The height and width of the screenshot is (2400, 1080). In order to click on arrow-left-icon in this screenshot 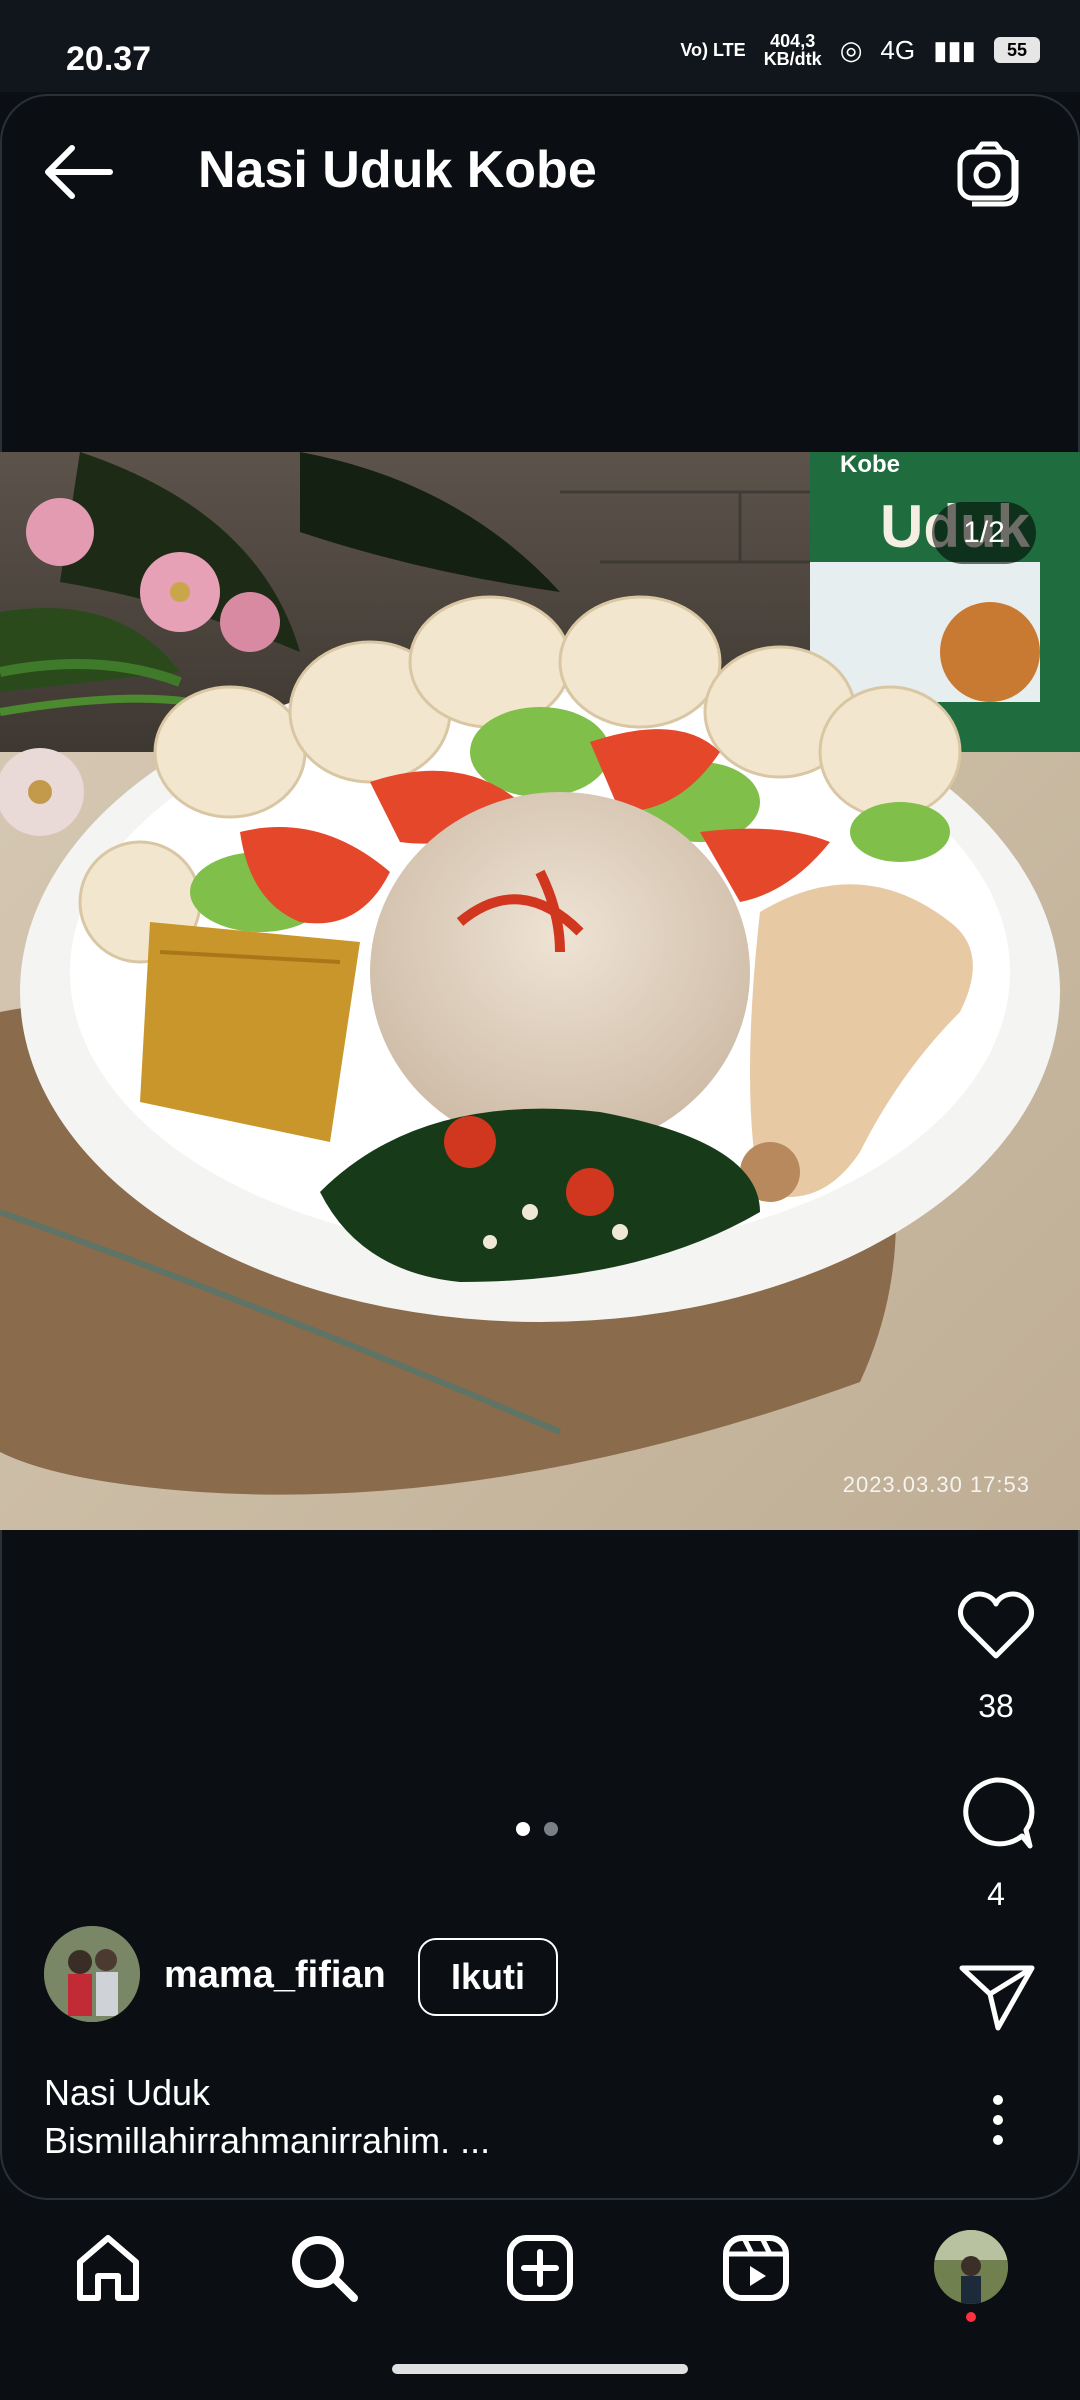, I will do `click(79, 172)`.